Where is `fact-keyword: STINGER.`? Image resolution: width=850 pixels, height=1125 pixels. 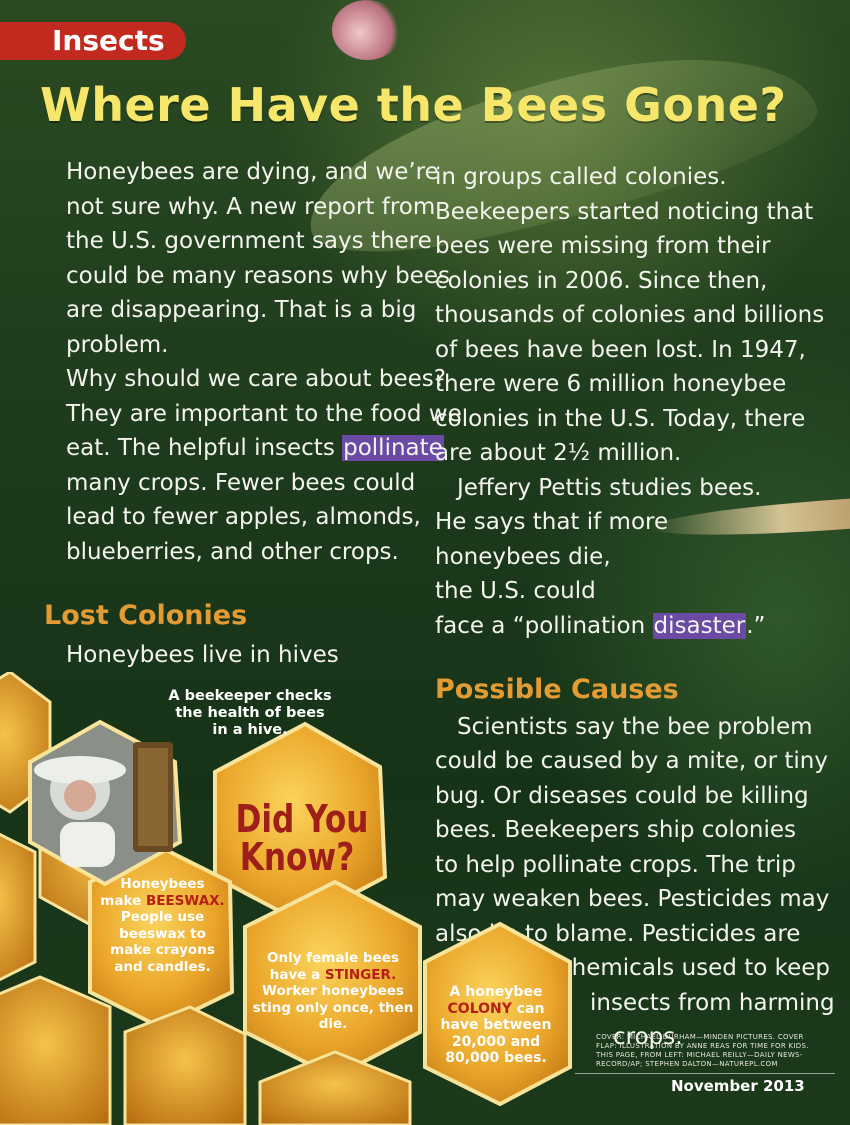 fact-keyword: STINGER. is located at coordinates (360, 974).